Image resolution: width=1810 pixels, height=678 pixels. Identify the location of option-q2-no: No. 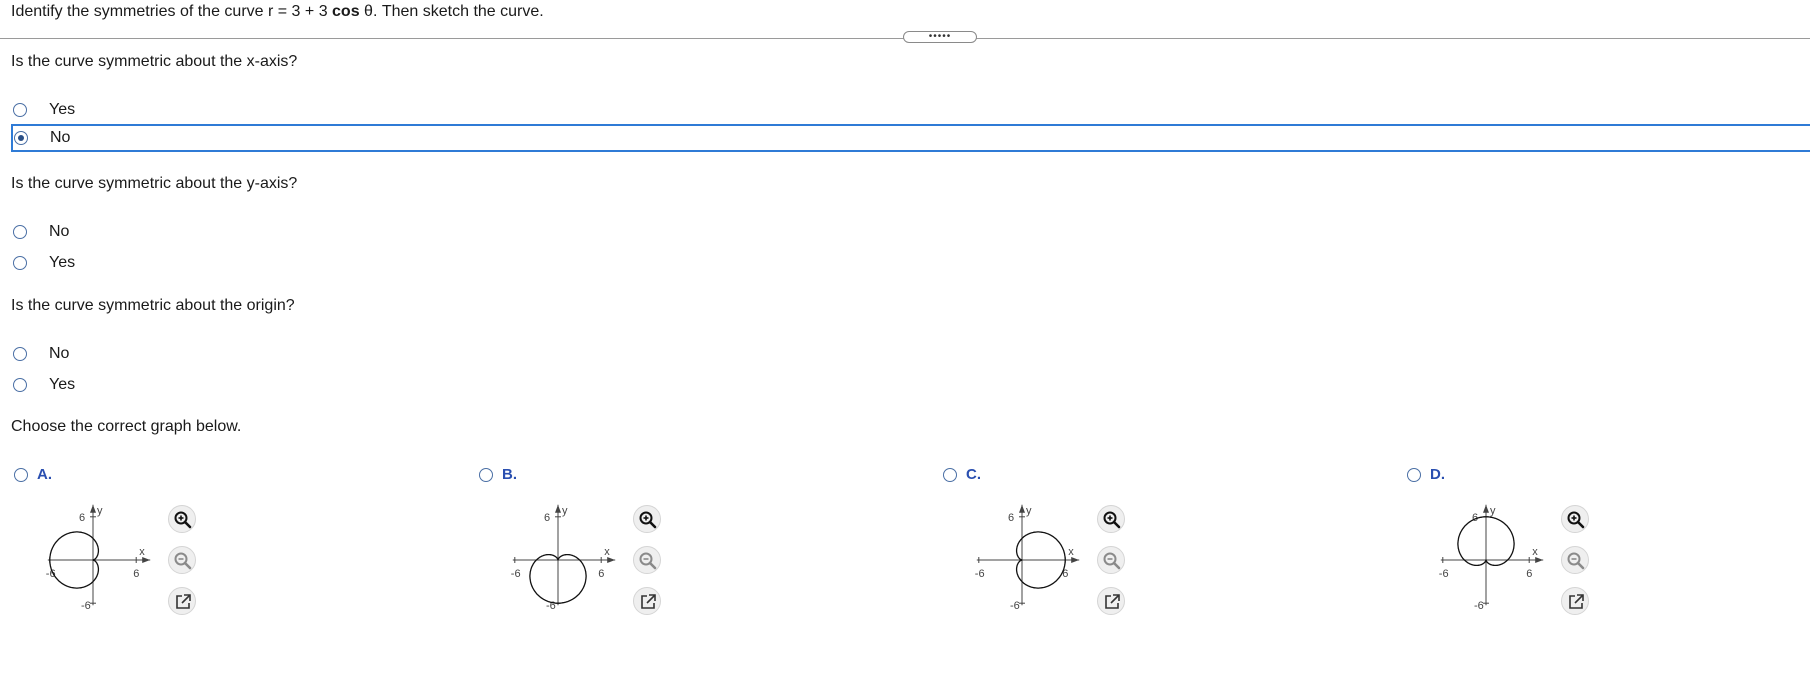
(905, 232).